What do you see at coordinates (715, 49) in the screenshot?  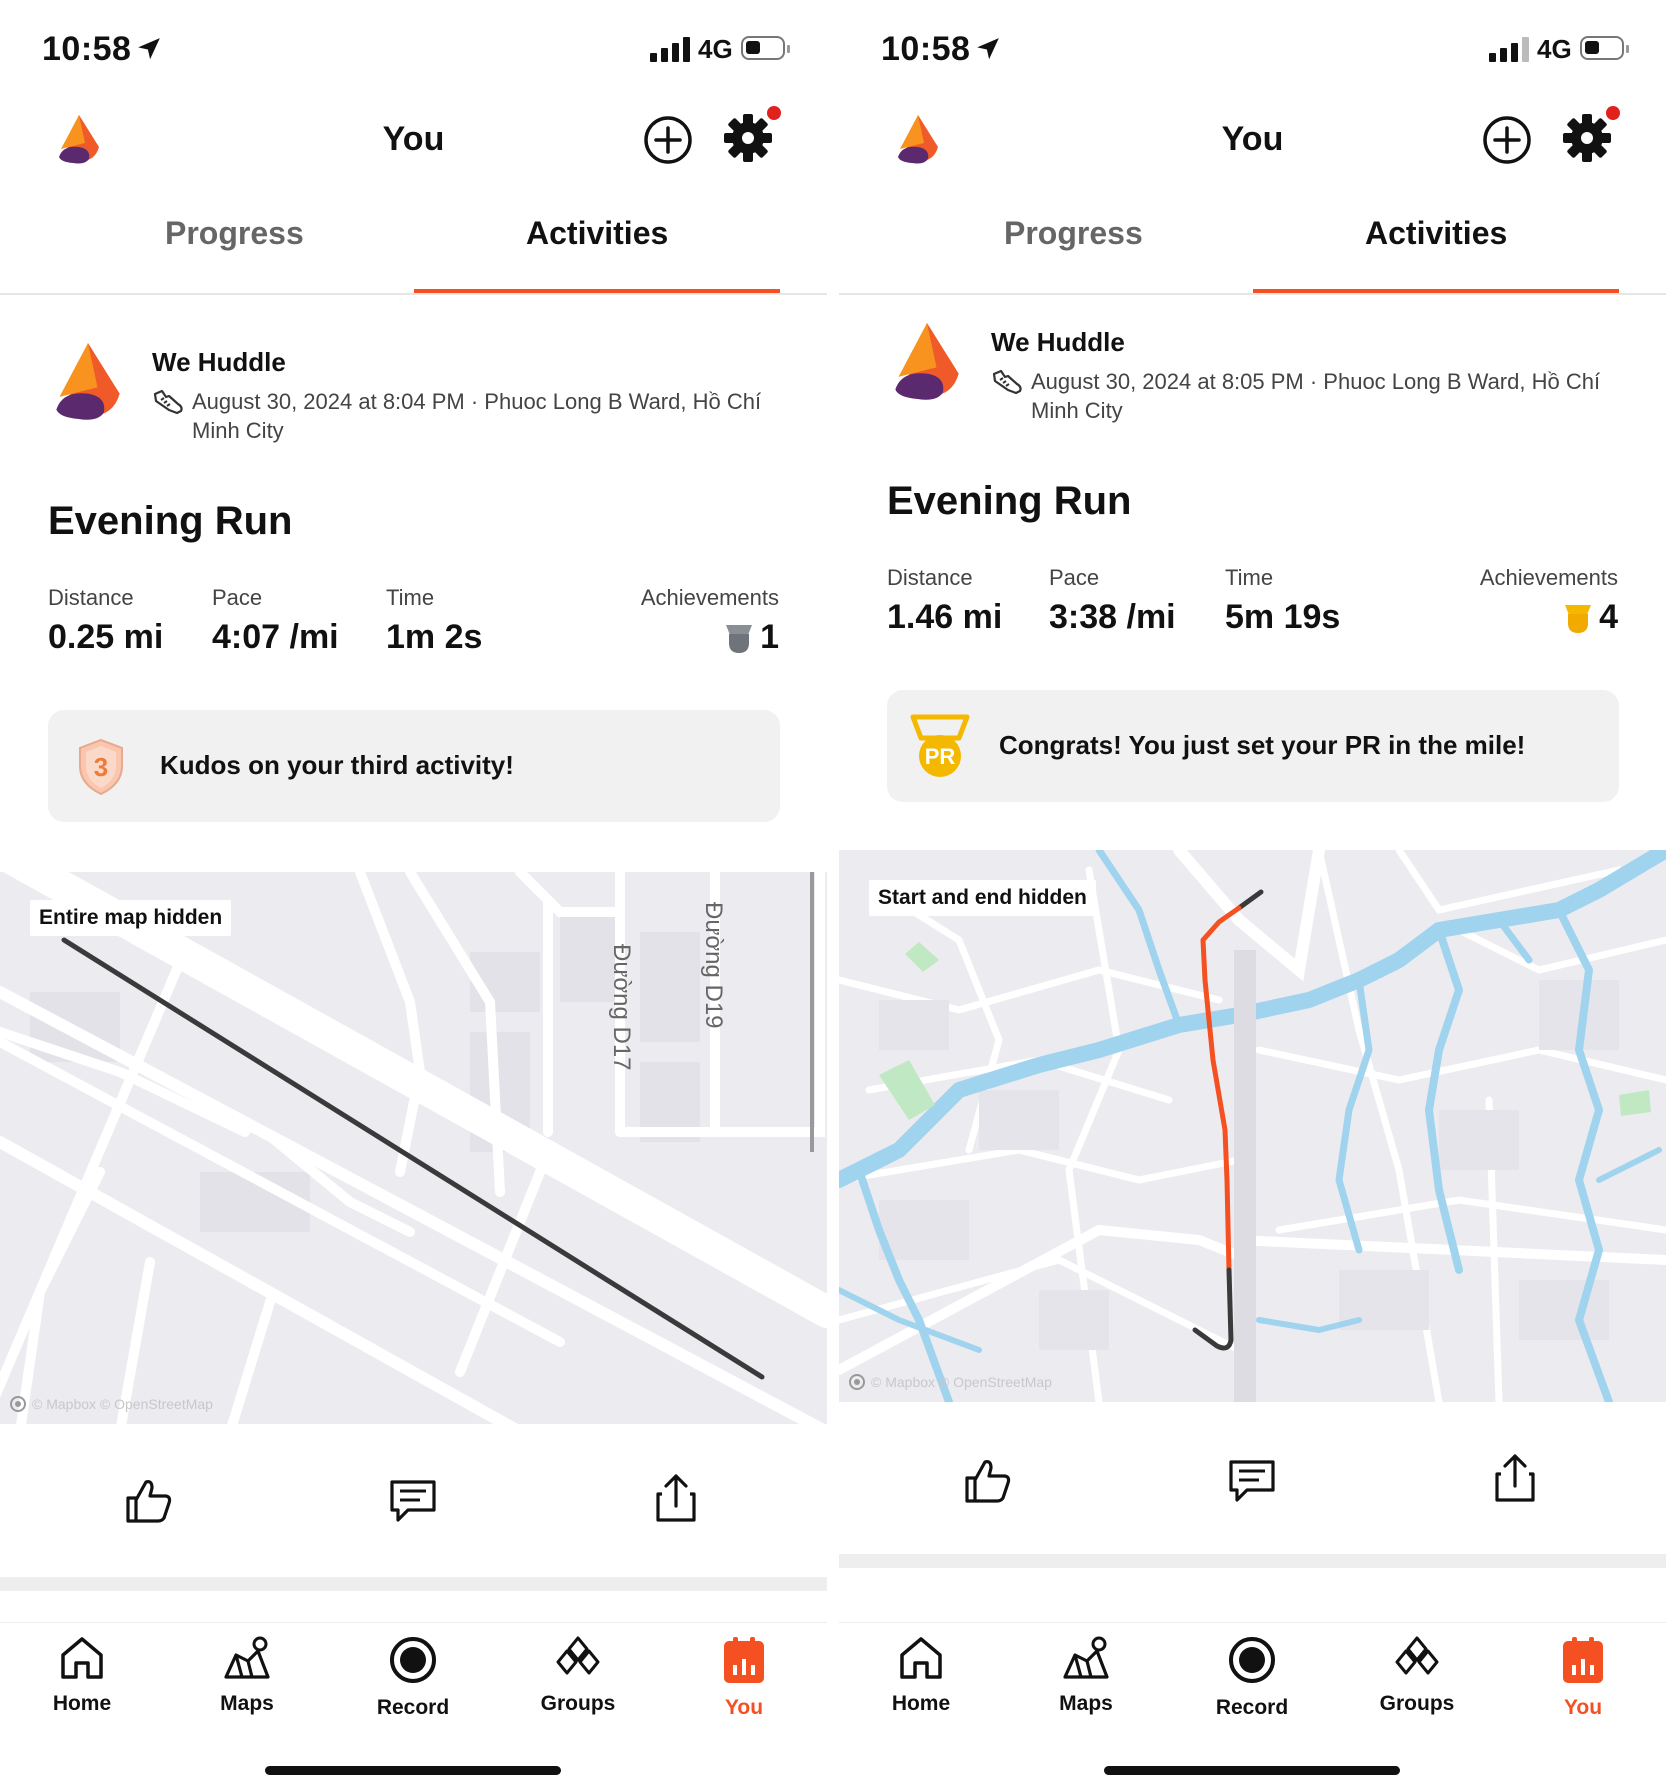 I see `network-type: 4G` at bounding box center [715, 49].